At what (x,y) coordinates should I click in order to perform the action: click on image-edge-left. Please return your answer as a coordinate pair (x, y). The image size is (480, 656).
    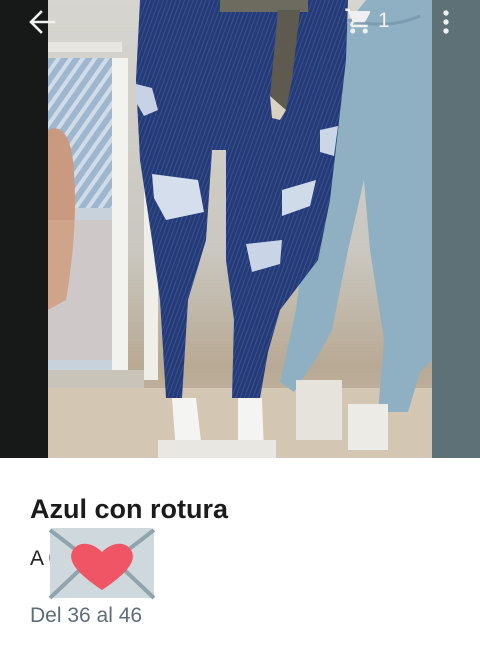
    Looking at the image, I should click on (24, 229).